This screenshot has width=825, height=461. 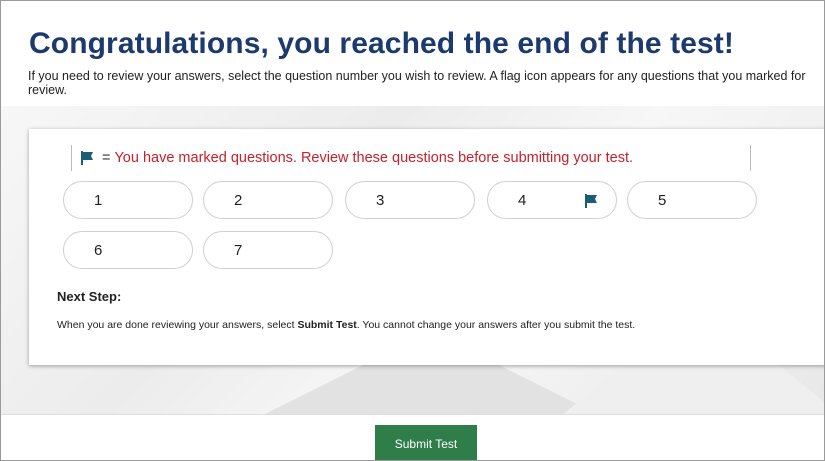 I want to click on question-number: 2, so click(x=238, y=200).